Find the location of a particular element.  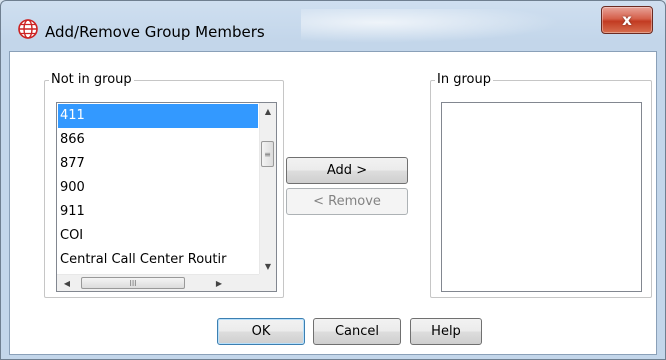

scroll-up-icon: ▲ is located at coordinates (268, 111).